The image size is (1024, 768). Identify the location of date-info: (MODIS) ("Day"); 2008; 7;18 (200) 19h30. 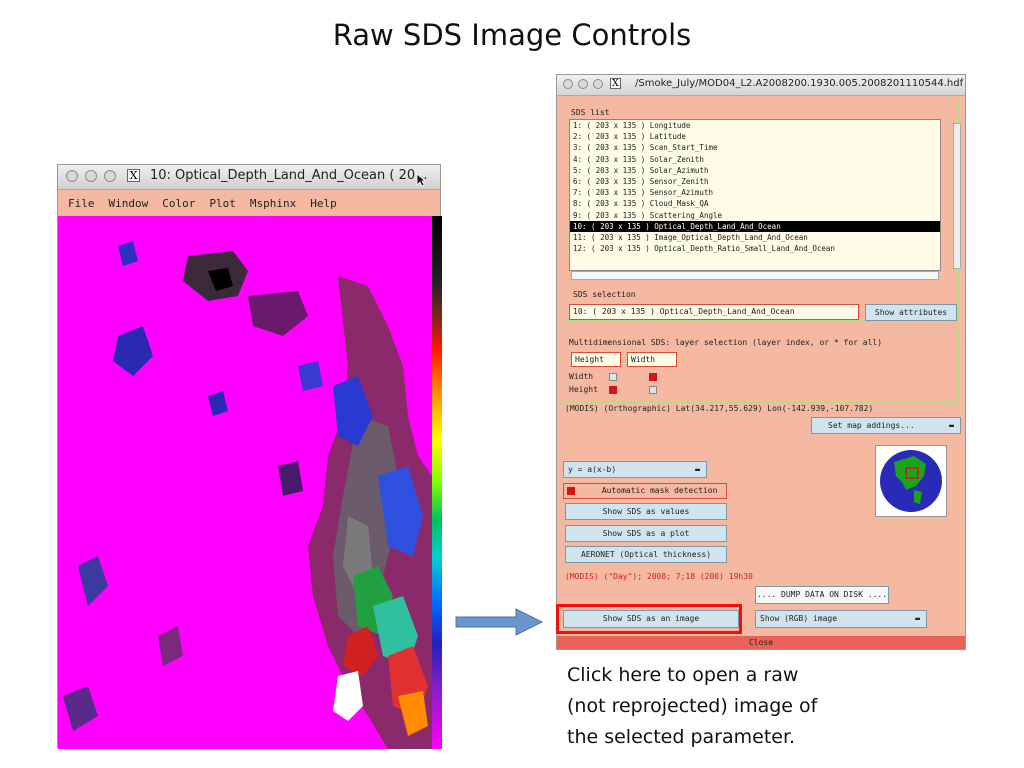
(659, 576).